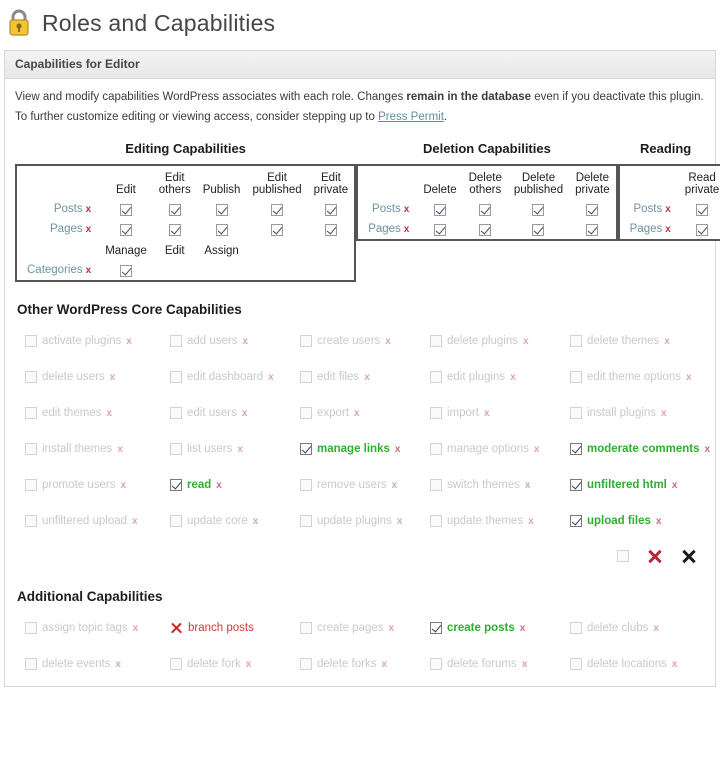  What do you see at coordinates (97, 521) in the screenshot?
I see `capability-item-unfiltered-upload: unfiltered upload x` at bounding box center [97, 521].